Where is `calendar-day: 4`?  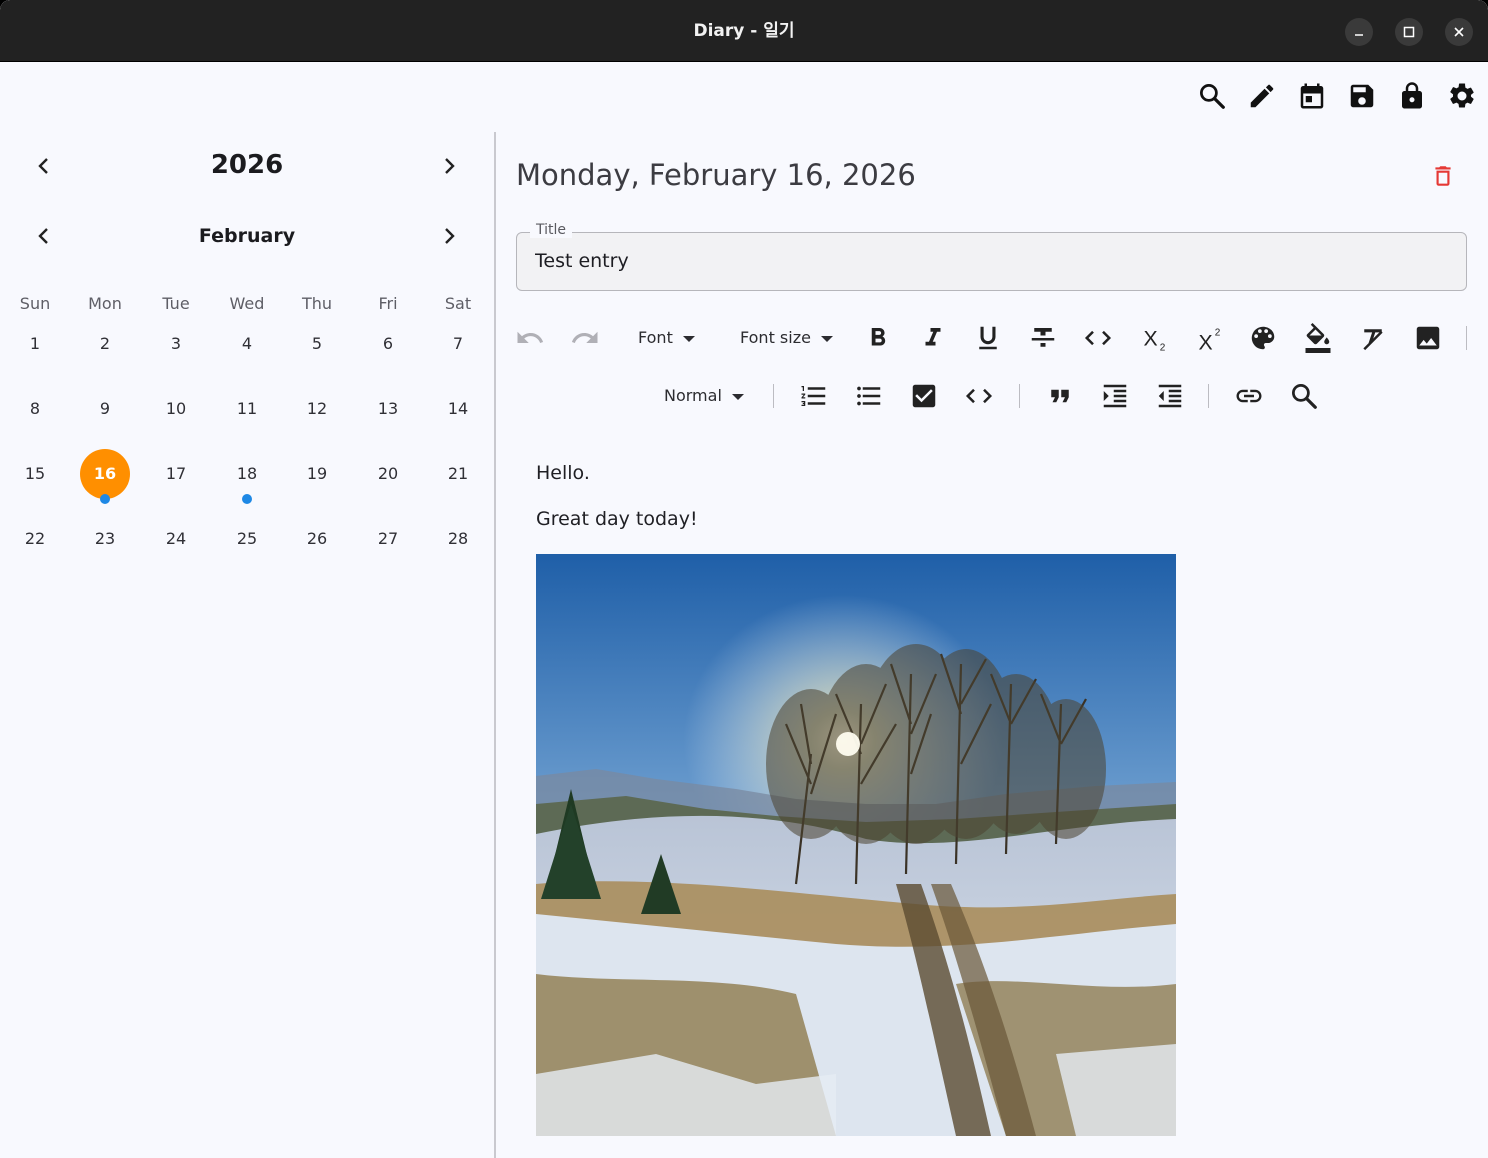
calendar-day: 4 is located at coordinates (247, 344).